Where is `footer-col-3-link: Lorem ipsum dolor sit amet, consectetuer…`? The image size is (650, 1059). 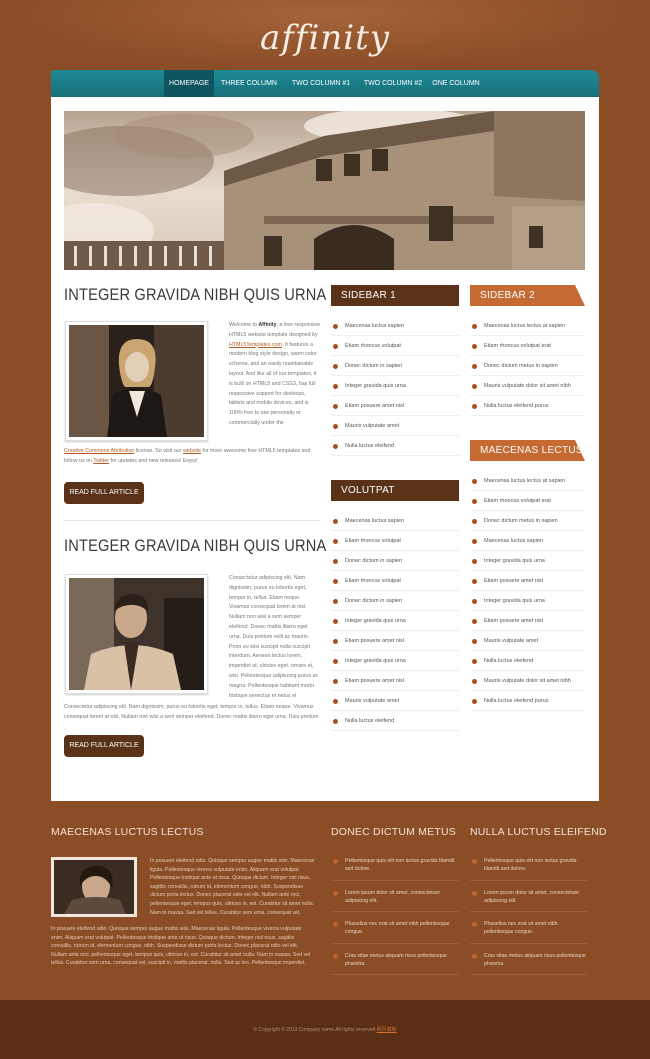
footer-col-3-link: Lorem ipsum dolor sit amet, consectetuer… is located at coordinates (529, 901).